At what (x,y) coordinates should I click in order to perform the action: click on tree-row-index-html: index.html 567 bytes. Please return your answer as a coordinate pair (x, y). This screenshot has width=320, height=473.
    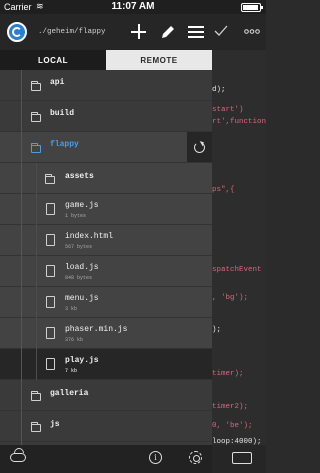
    Looking at the image, I should click on (106, 240).